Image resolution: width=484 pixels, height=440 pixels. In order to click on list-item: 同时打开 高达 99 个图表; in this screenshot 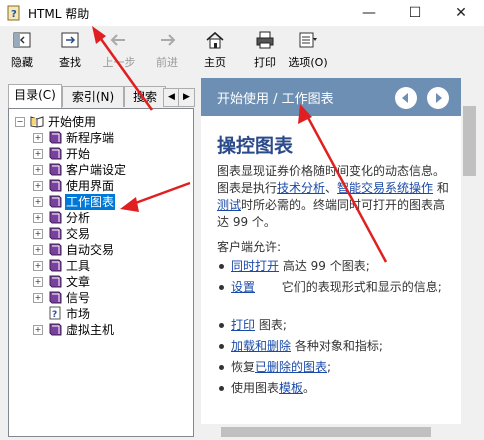, I will do `click(337, 266)`.